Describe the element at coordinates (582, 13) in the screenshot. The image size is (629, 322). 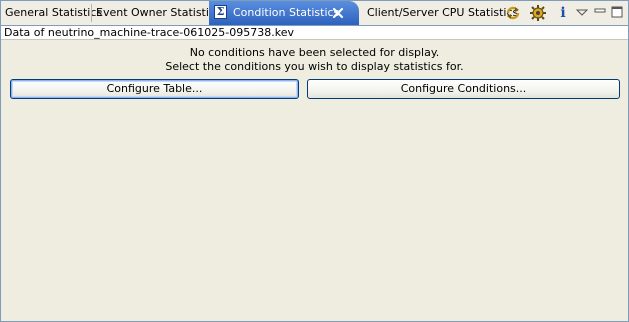
I see `view-menu-icon` at that location.